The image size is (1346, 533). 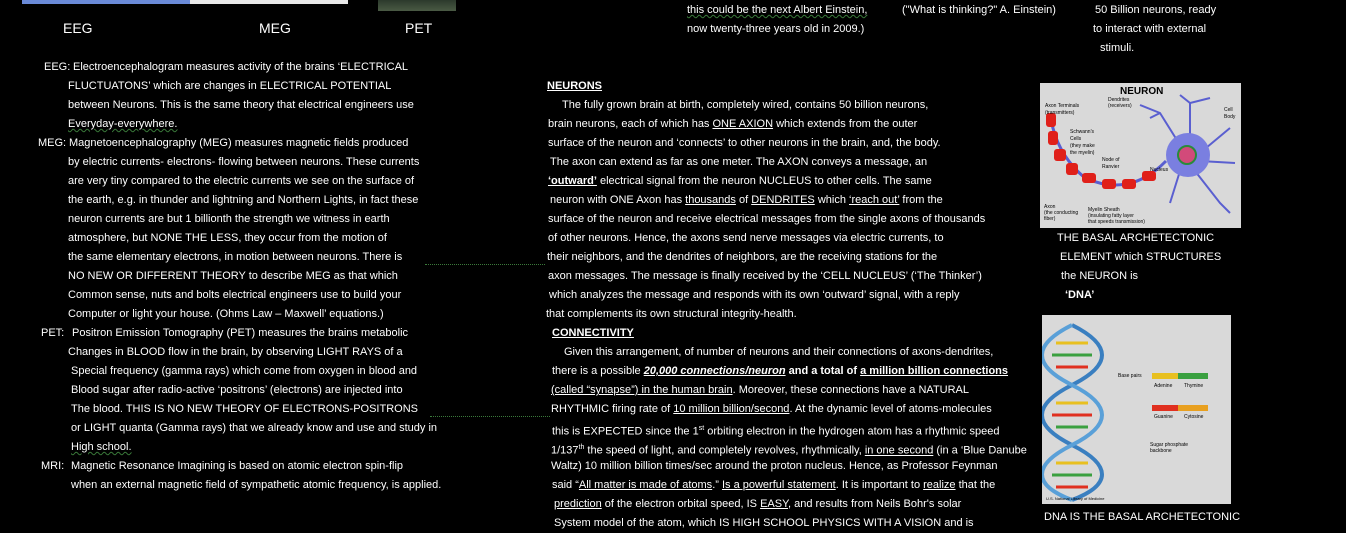 I want to click on svg-text: Axon Terminals, so click(x=1062, y=106).